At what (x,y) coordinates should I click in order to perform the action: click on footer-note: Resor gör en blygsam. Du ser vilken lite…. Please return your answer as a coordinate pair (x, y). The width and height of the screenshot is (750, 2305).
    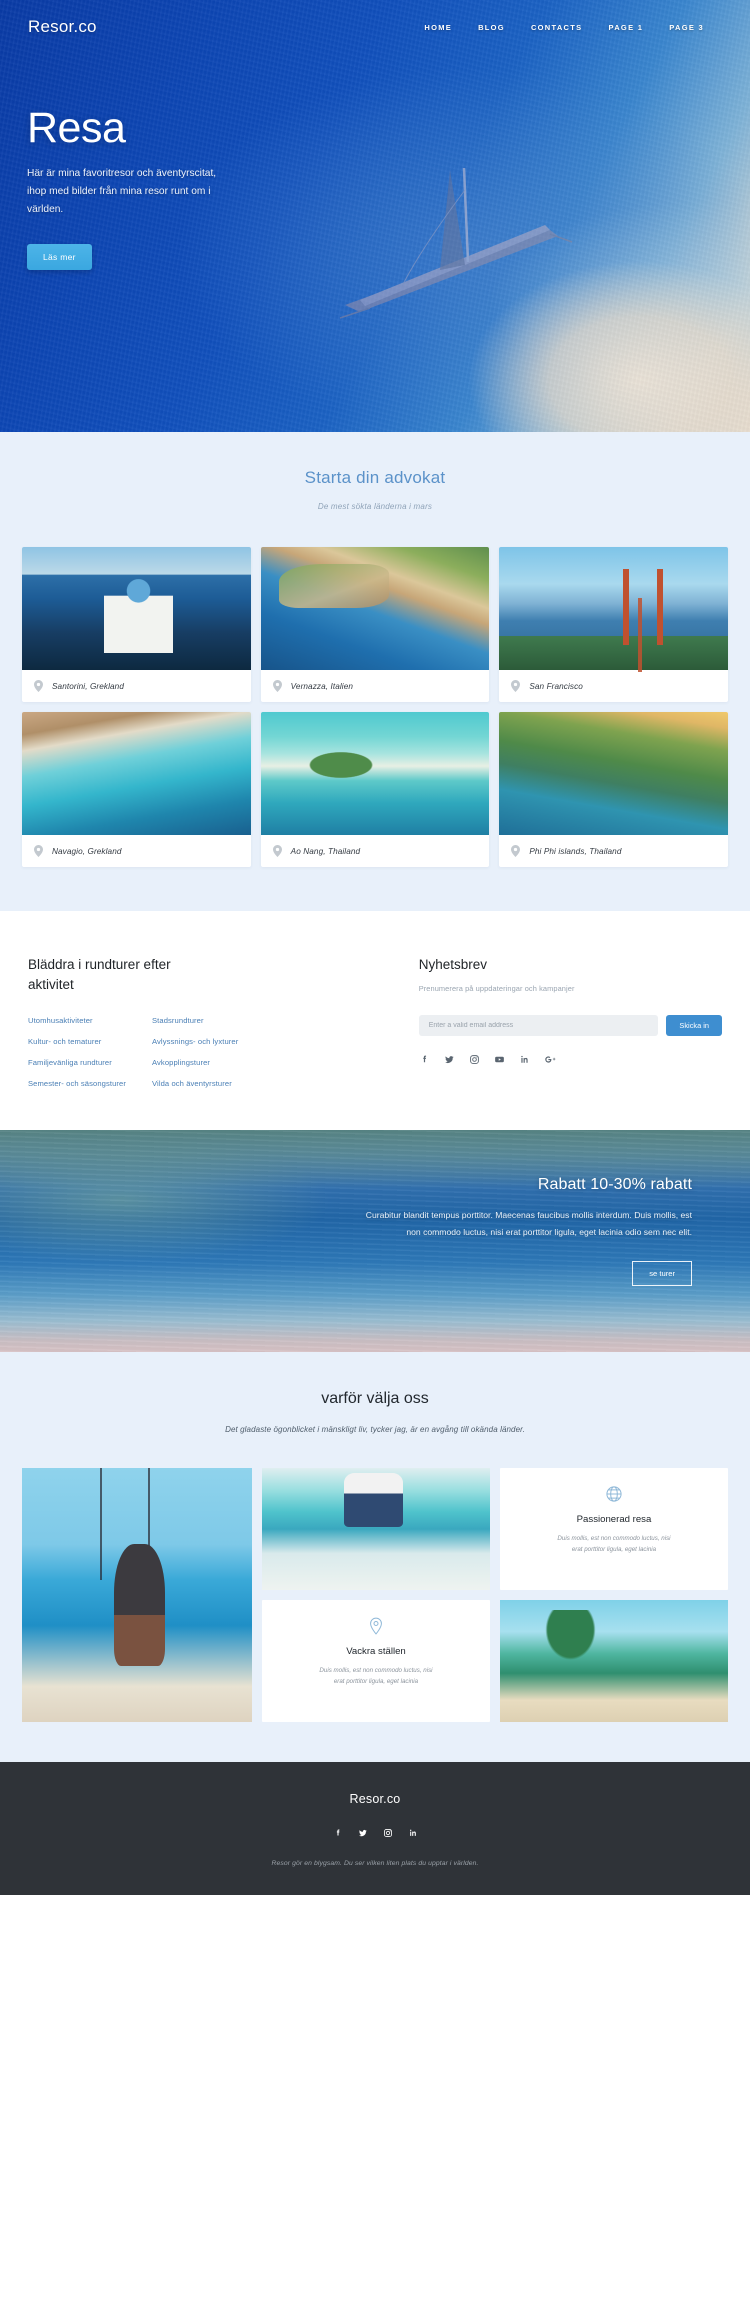
    Looking at the image, I should click on (375, 1864).